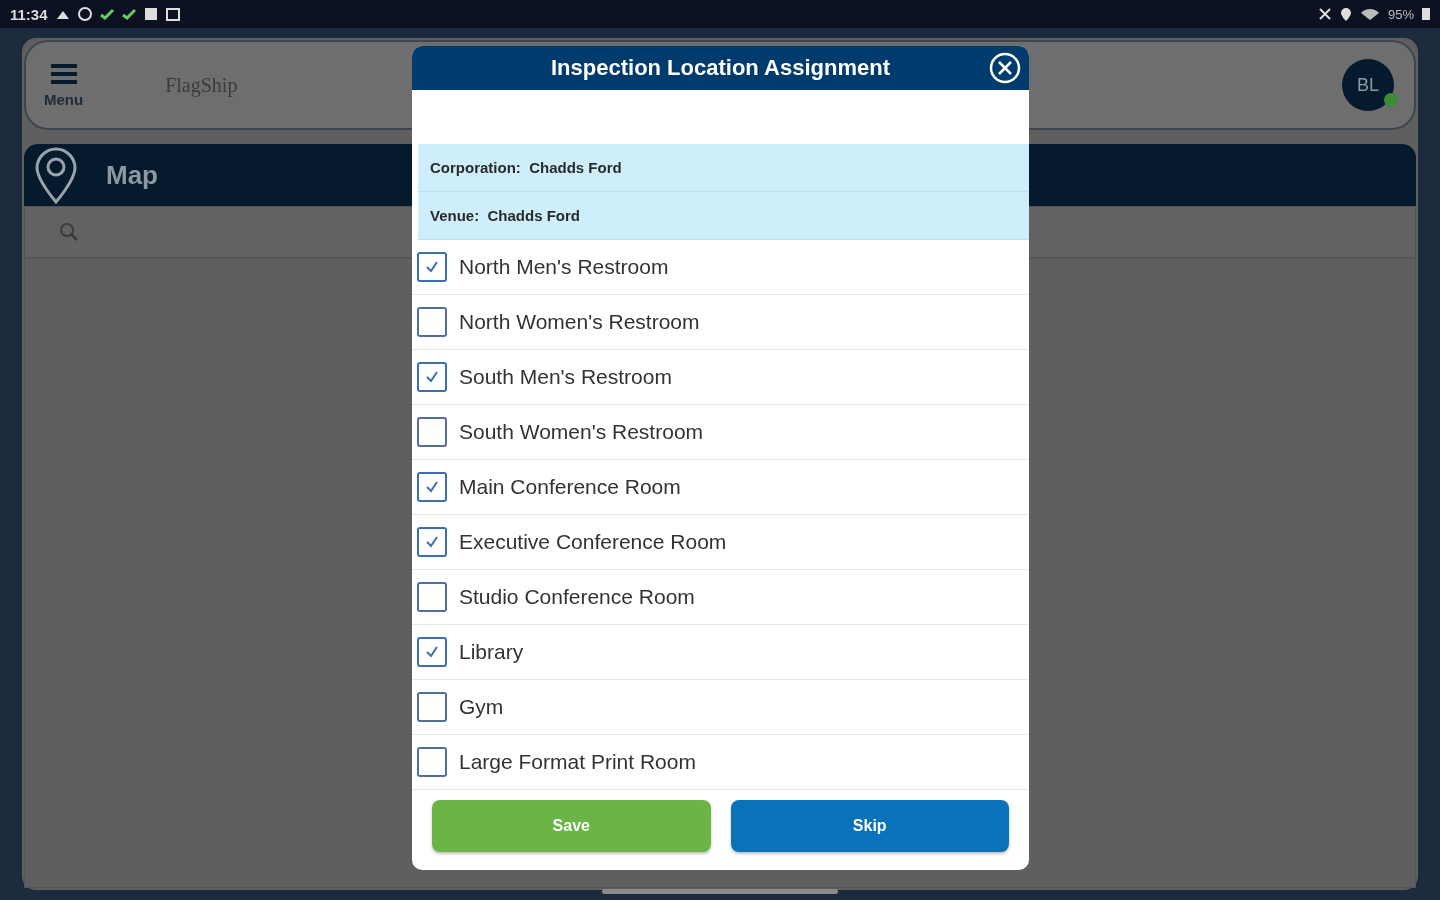  I want to click on location-name: Main Conference Room, so click(570, 487).